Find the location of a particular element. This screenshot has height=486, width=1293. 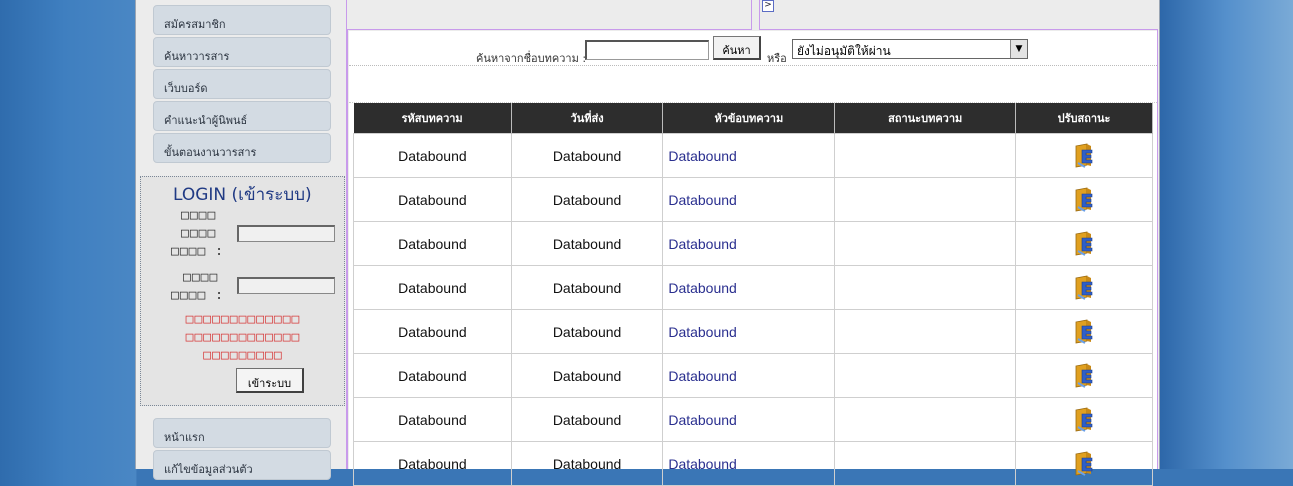

menu-author-guide: คำแนะนำผู้นิพนธ์ is located at coordinates (242, 116).